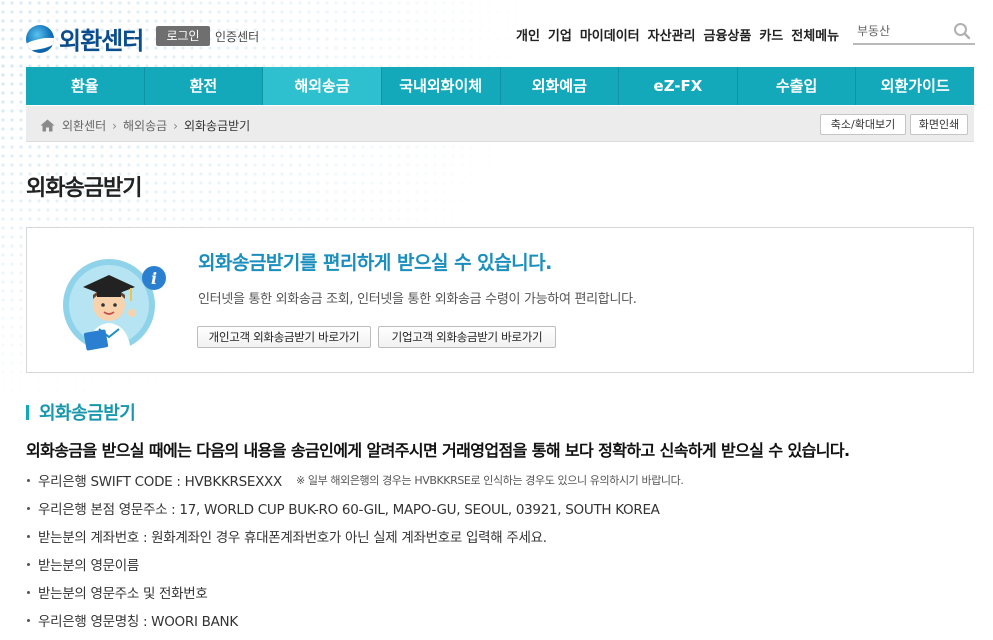 The height and width of the screenshot is (640, 993). I want to click on search-input, so click(900, 30).